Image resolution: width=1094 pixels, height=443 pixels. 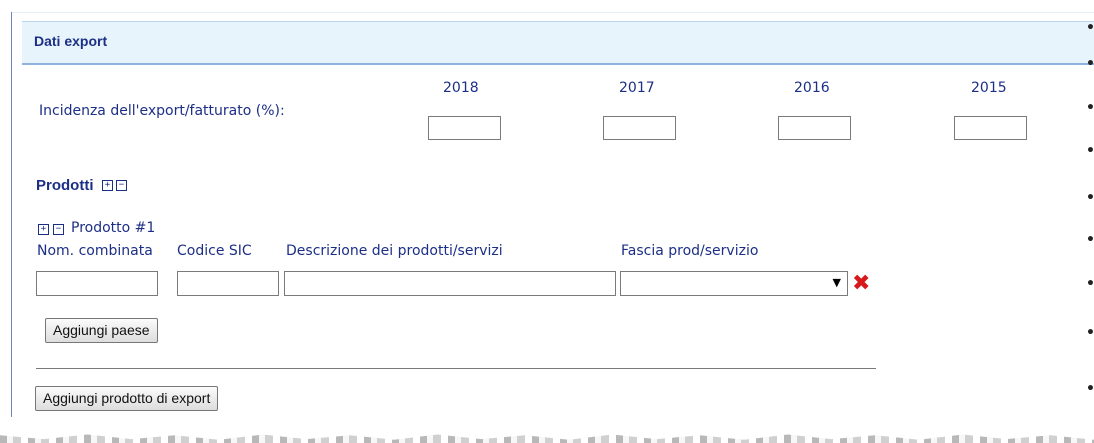 I want to click on add-export-product-button: Aggiungi prodotto di export, so click(x=127, y=398).